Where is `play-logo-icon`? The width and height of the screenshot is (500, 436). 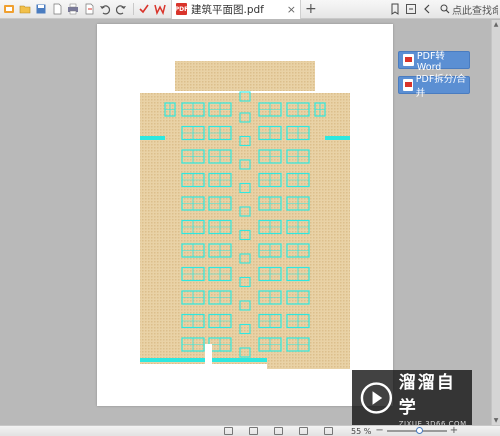
play-logo-icon is located at coordinates (376, 398).